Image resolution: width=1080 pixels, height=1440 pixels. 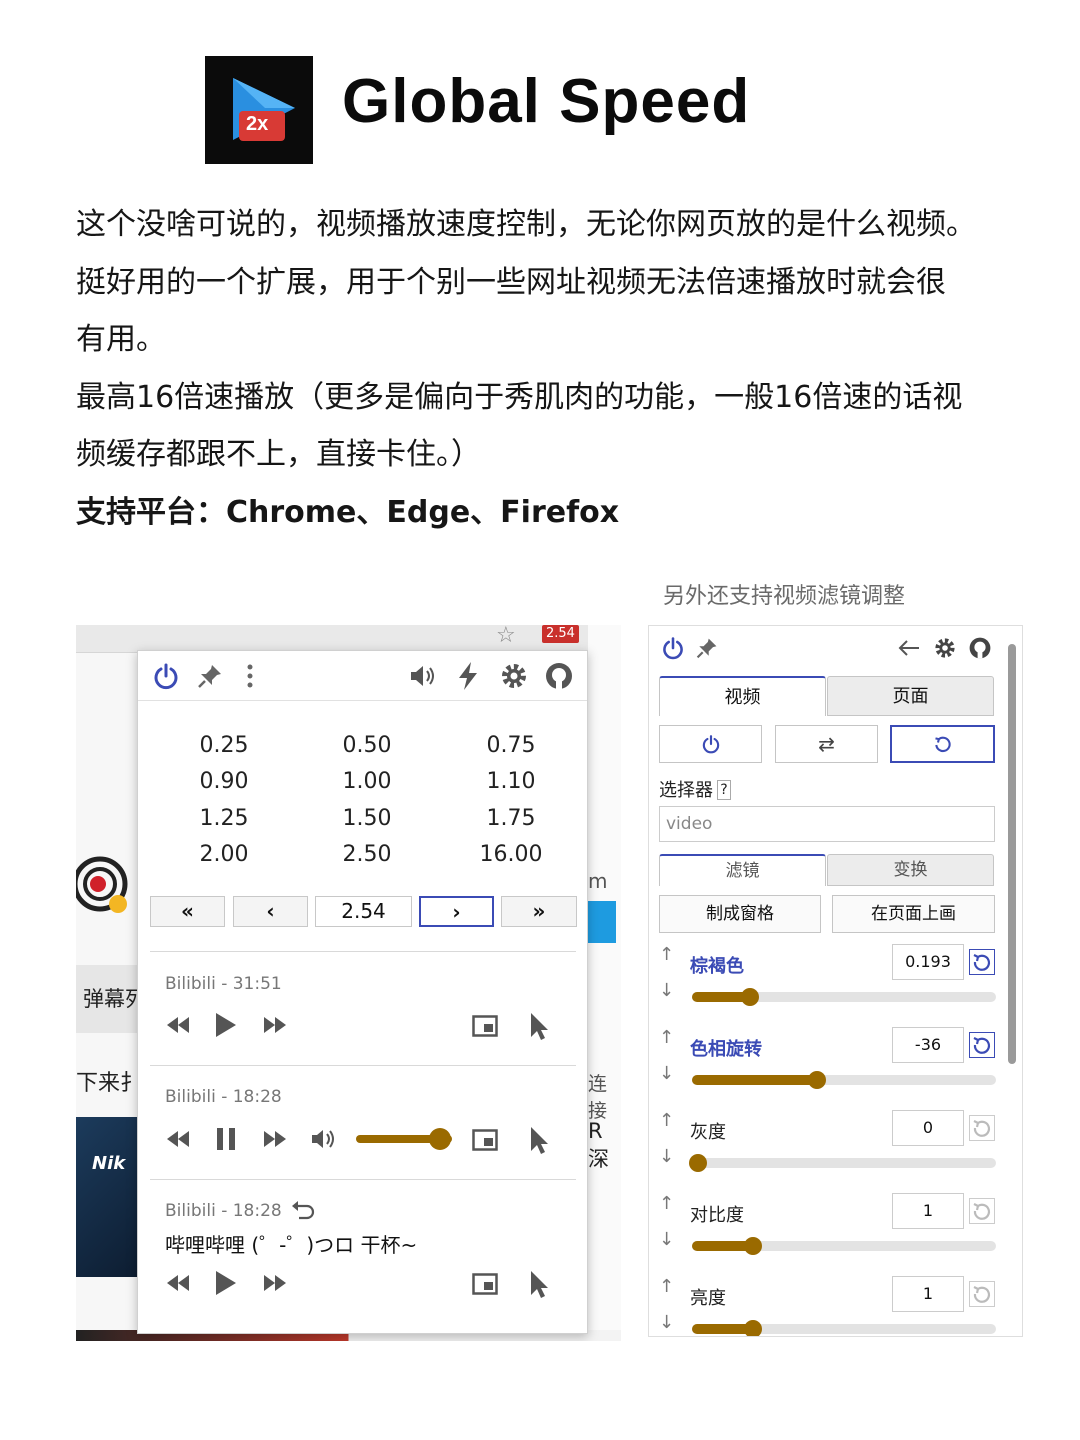 What do you see at coordinates (909, 648) in the screenshot?
I see `back-arrow-icon` at bounding box center [909, 648].